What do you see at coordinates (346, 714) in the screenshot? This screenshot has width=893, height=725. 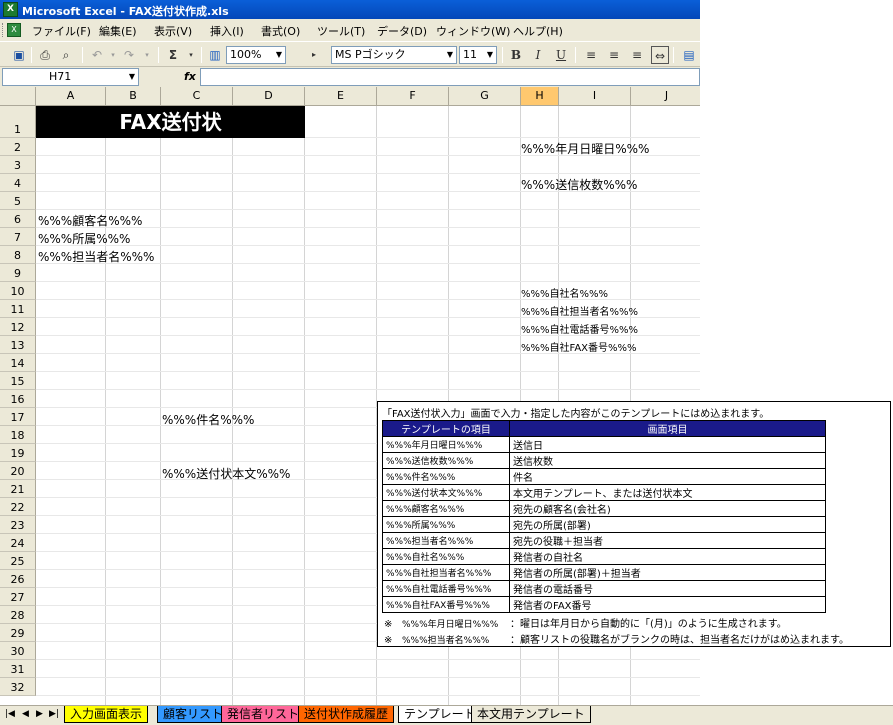 I see `sheet-tab-4: 送付状作成履歴` at bounding box center [346, 714].